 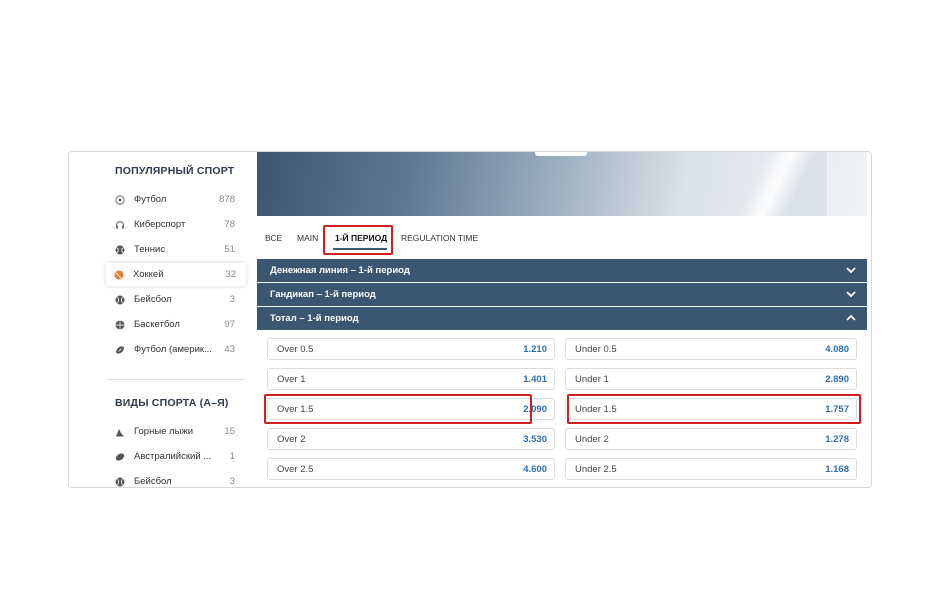 I want to click on odd-under-2-5: Under 2.5 1.168, so click(x=711, y=469).